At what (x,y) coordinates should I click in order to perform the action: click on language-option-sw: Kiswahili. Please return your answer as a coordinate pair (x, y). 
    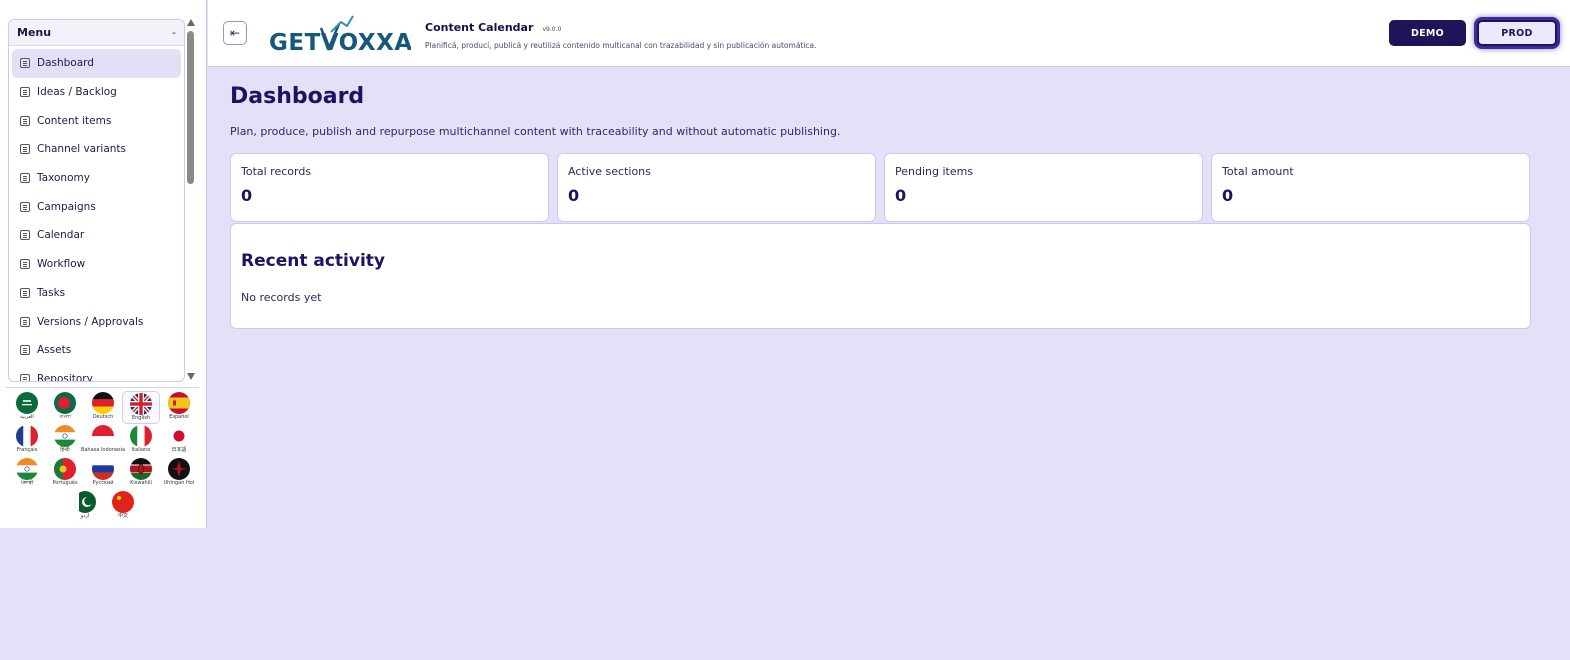
    Looking at the image, I should click on (141, 473).